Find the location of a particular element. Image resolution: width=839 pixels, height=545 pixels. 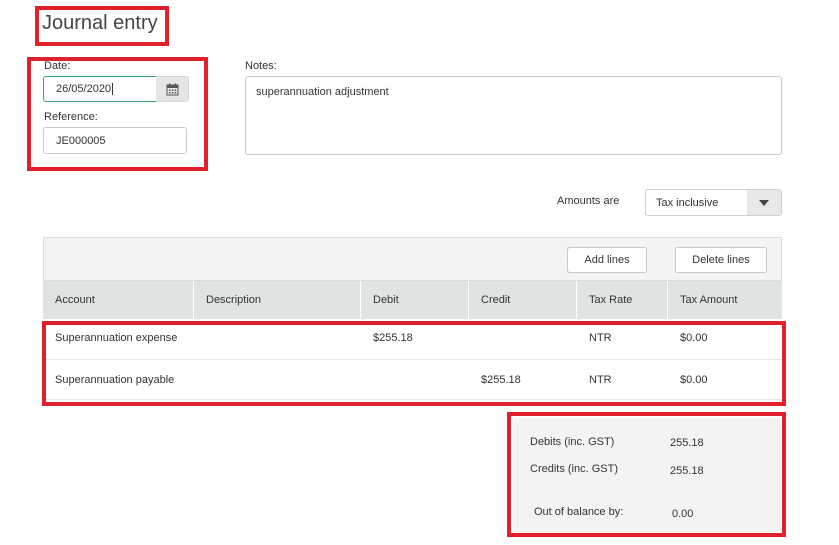

highlight-date-reference is located at coordinates (117, 114).